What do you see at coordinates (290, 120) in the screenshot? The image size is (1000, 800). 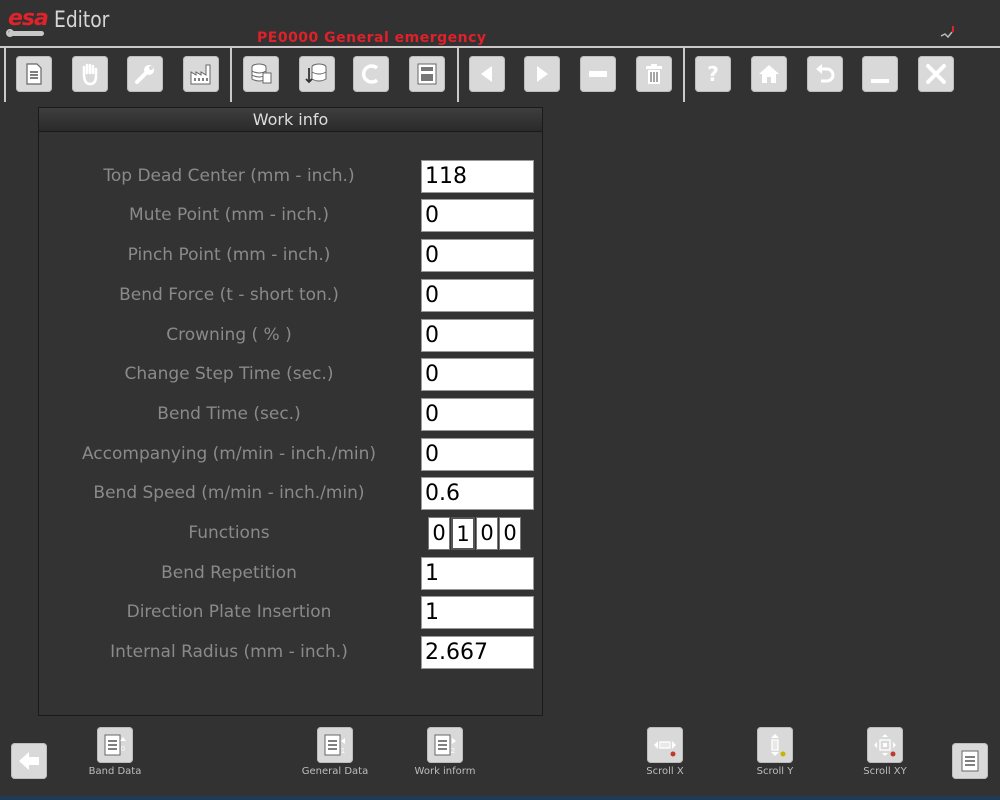 I see `panel-title: Work info` at bounding box center [290, 120].